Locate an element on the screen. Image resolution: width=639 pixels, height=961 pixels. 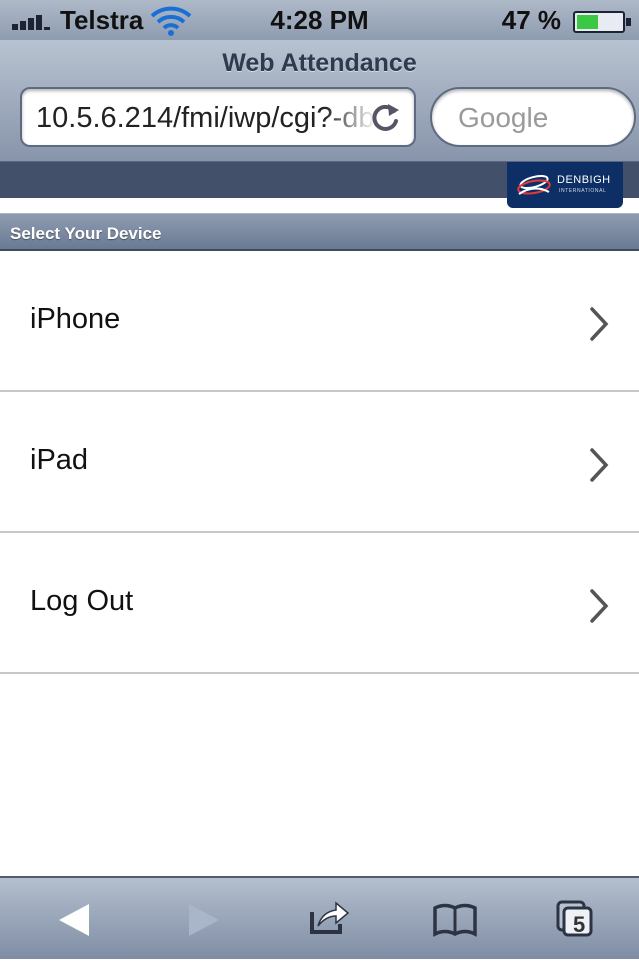
browser-toolbar: 5 is located at coordinates (319, 917).